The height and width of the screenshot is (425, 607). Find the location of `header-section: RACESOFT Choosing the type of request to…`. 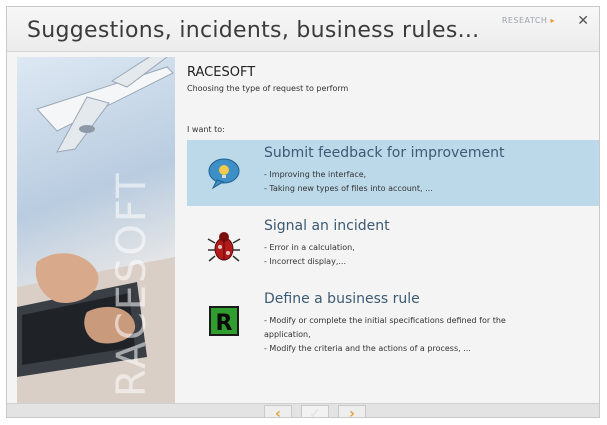

header-section: RACESOFT Choosing the type of request to… is located at coordinates (392, 79).